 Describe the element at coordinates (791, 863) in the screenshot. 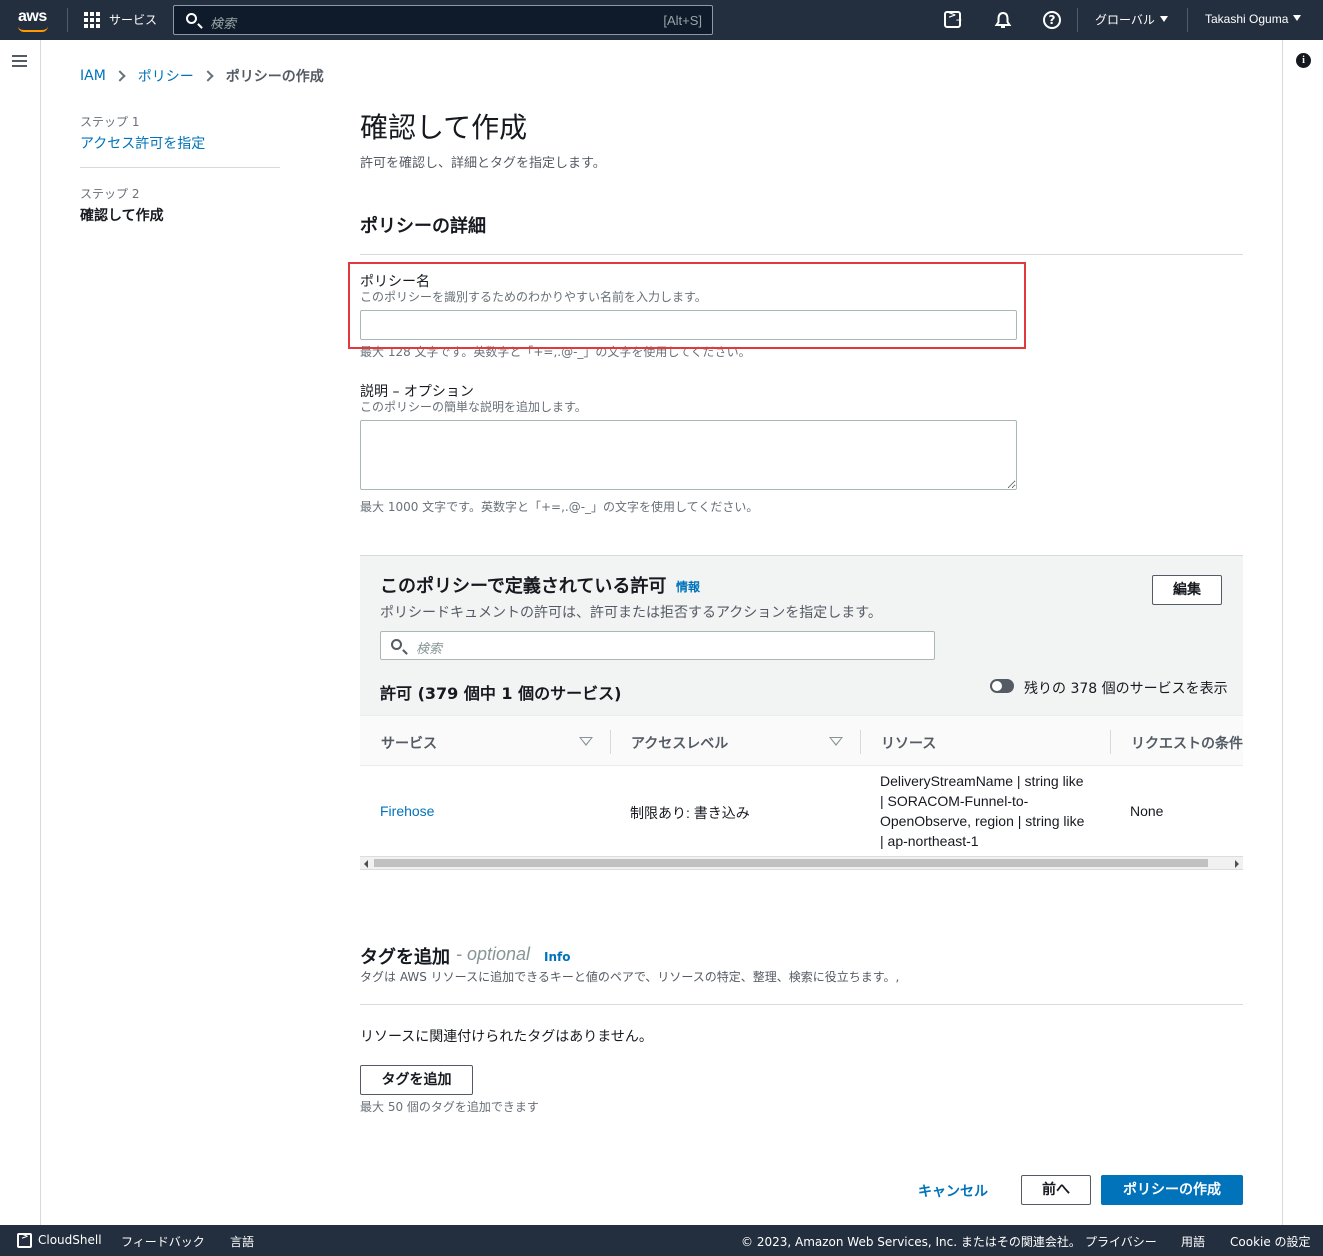

I see `scrollbar-thumb` at that location.